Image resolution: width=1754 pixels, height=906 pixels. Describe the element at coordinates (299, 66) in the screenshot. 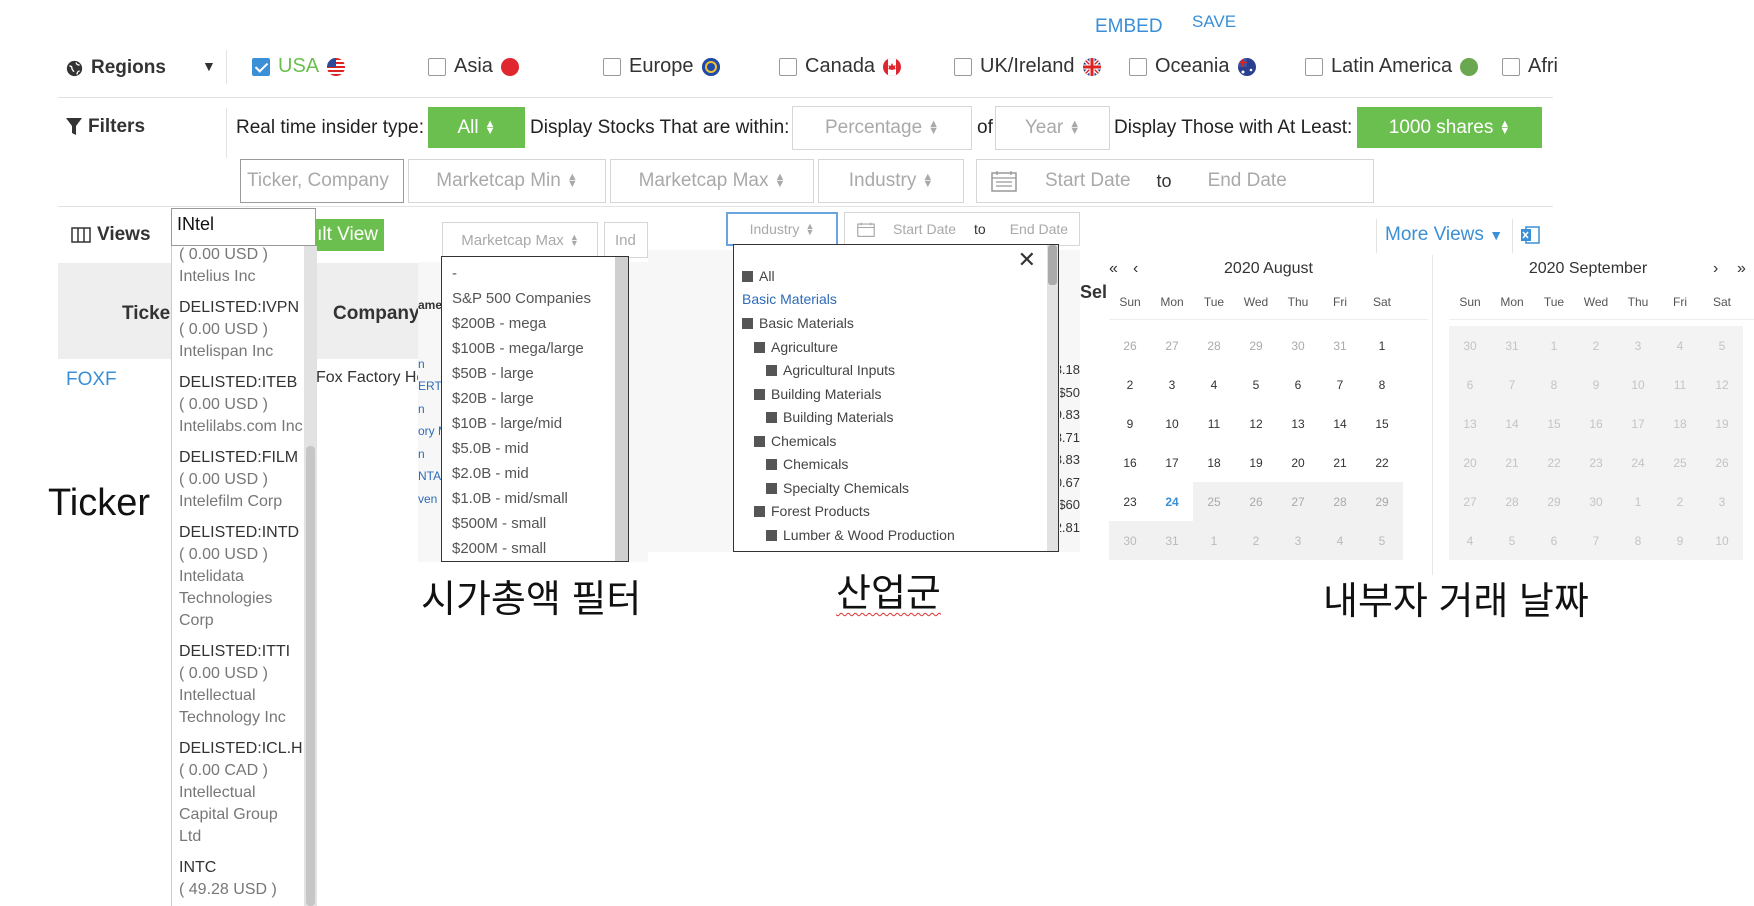

I see `region-usa: USA` at that location.